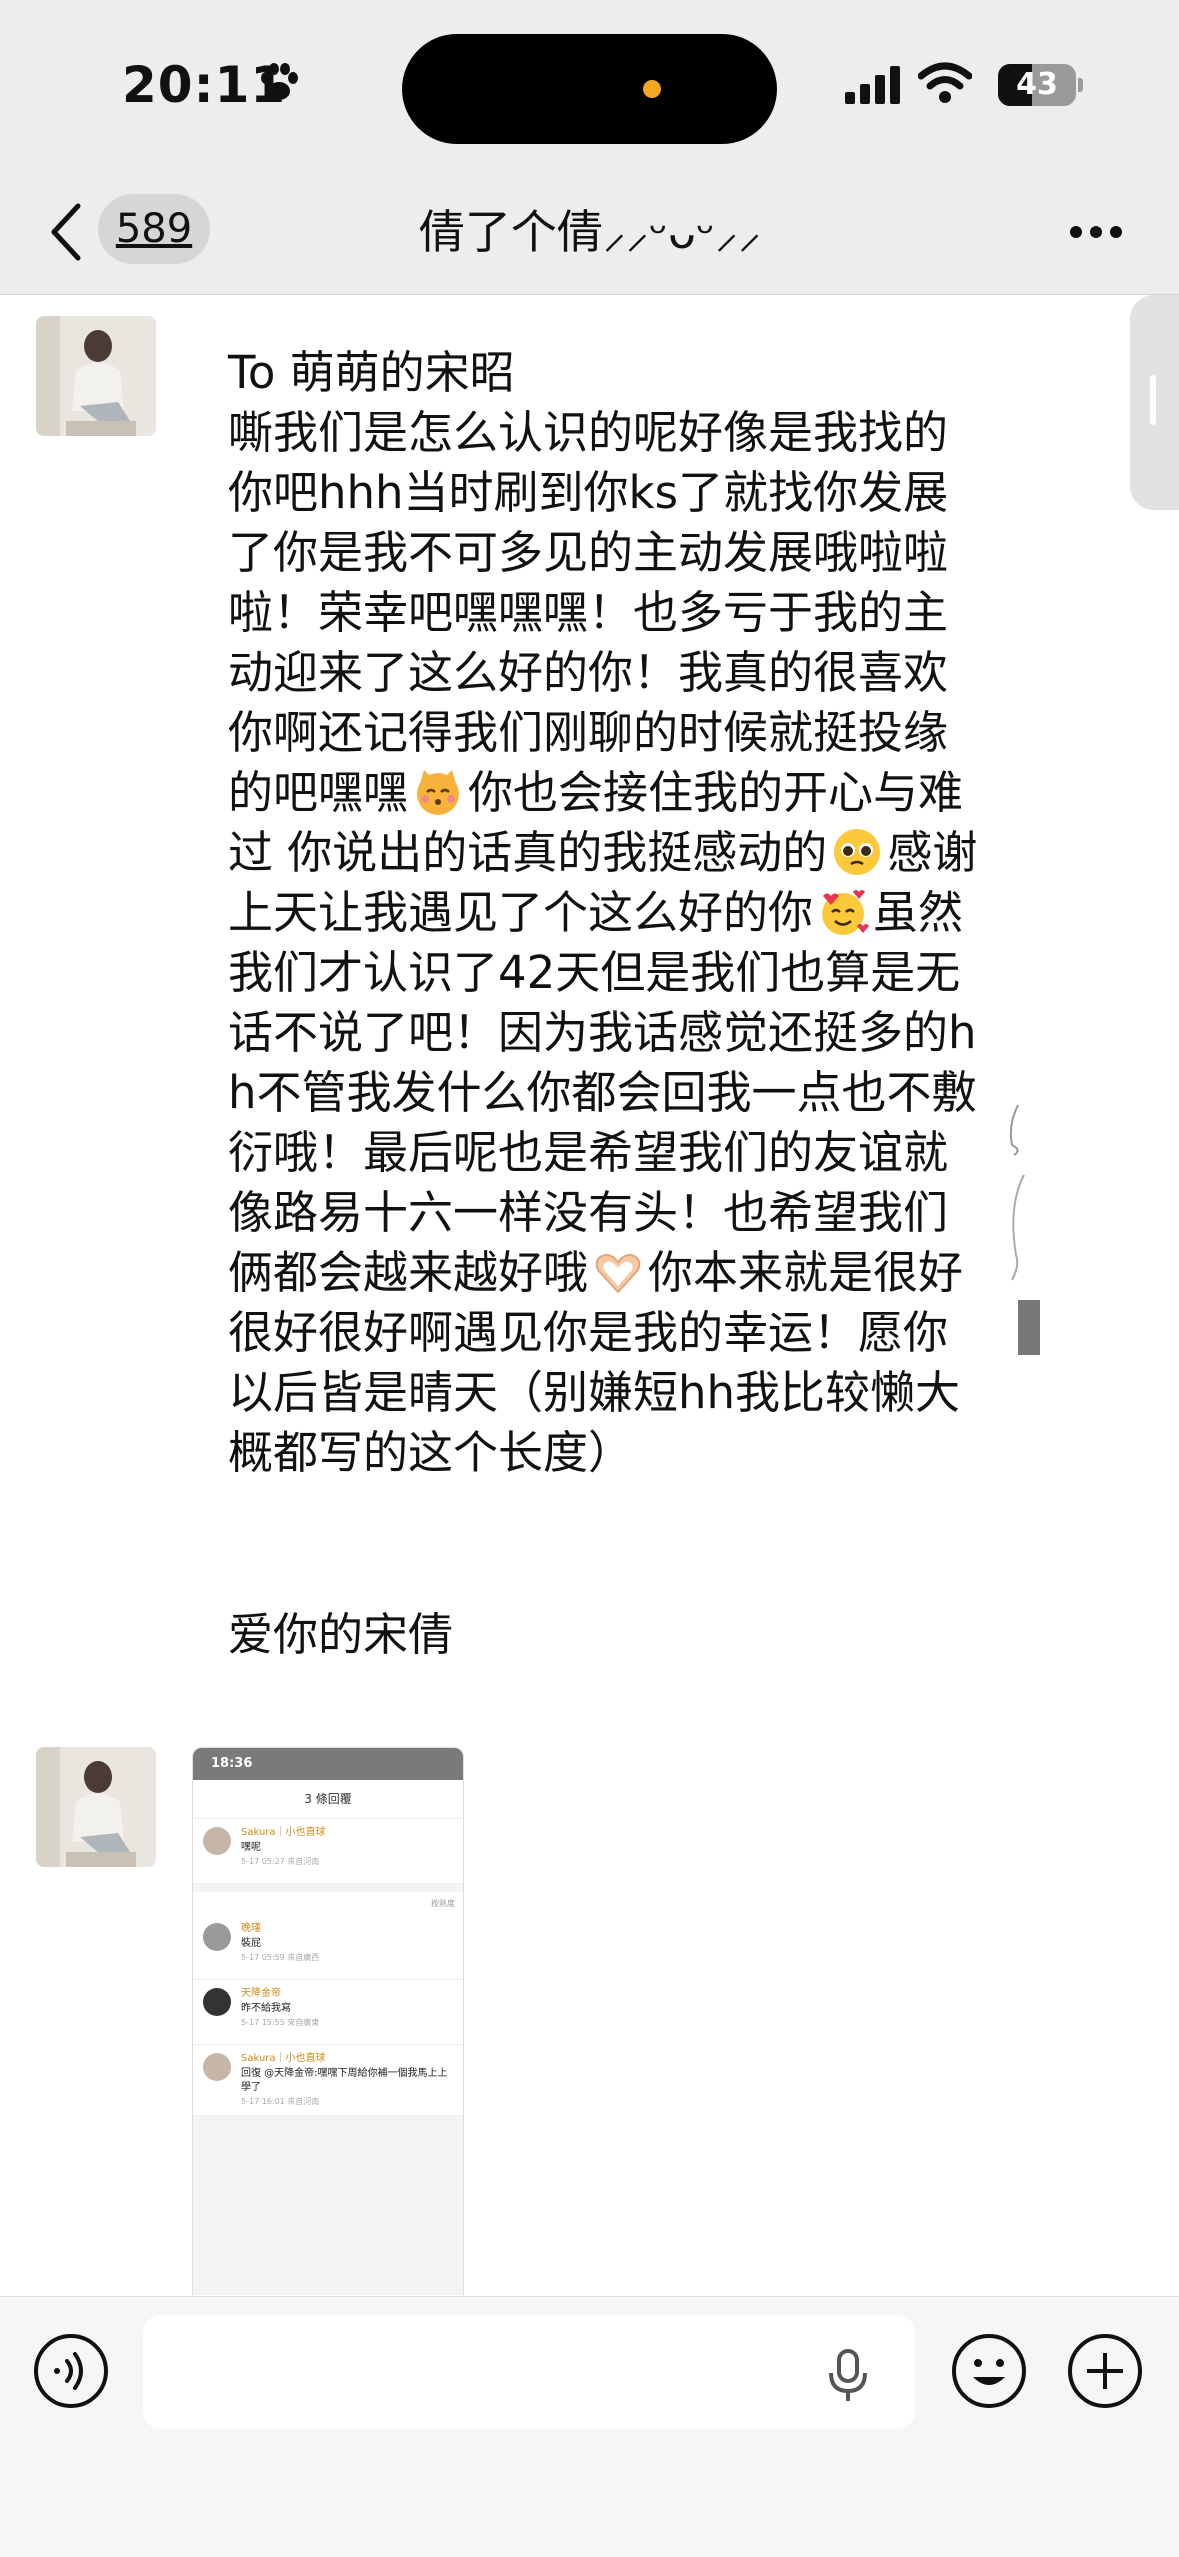 This screenshot has width=1179, height=2557. What do you see at coordinates (1024, 1230) in the screenshot?
I see `partial-image-edge` at bounding box center [1024, 1230].